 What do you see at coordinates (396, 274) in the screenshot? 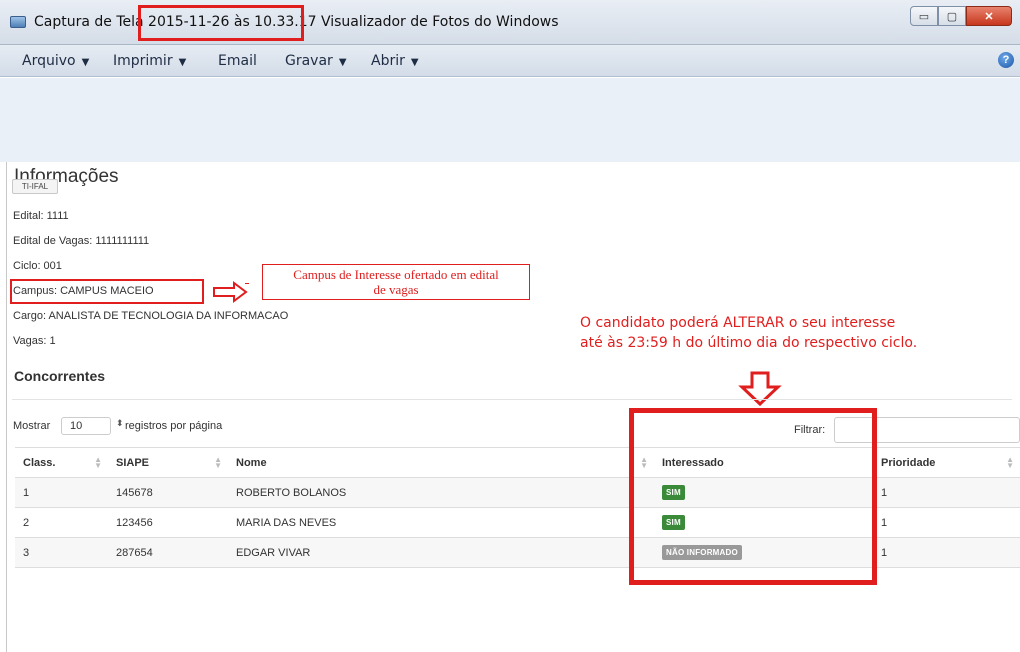
I see `campus-note-line1: Campus de Interesse ofertado em edital` at bounding box center [396, 274].